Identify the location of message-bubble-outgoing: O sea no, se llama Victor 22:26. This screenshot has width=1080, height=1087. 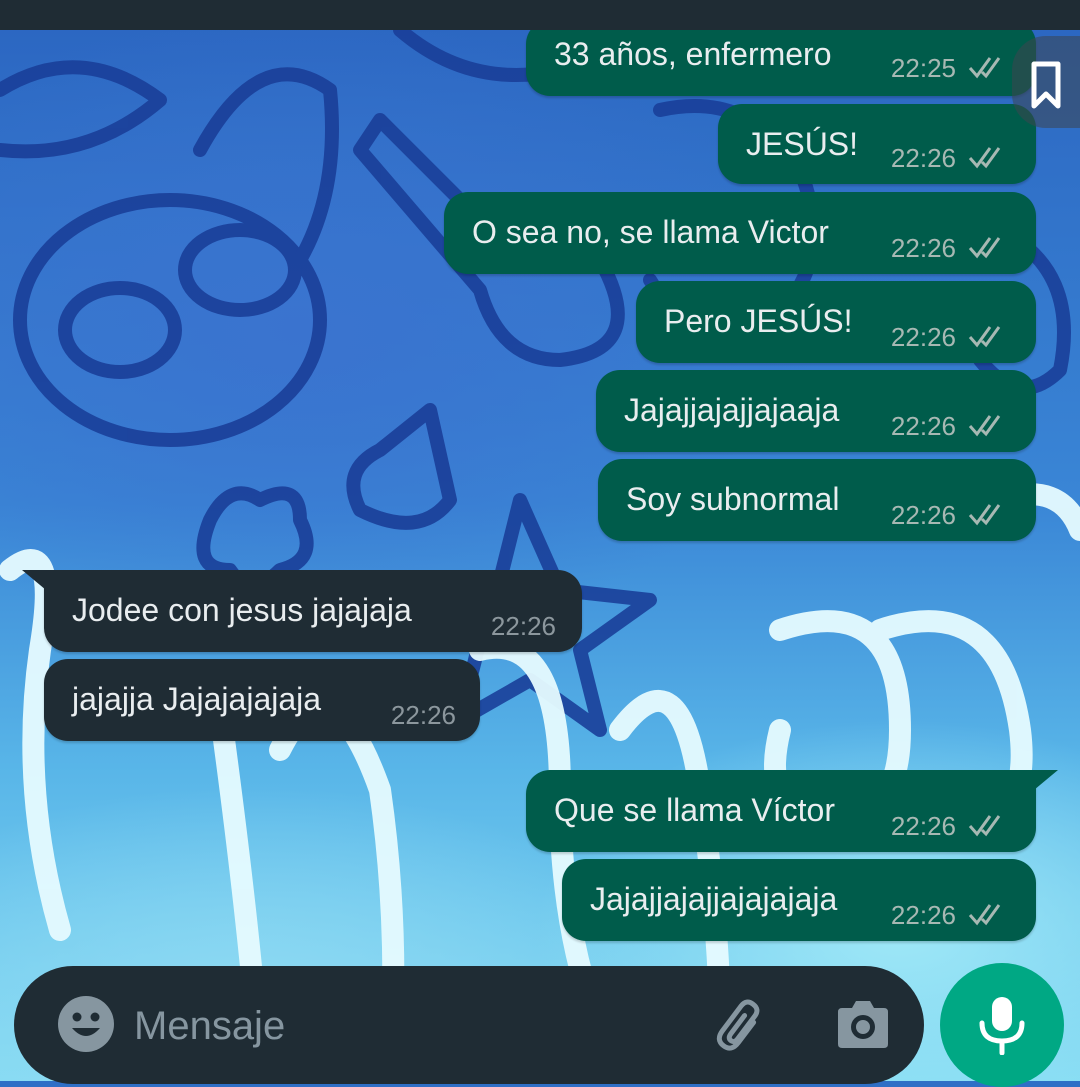
(740, 233).